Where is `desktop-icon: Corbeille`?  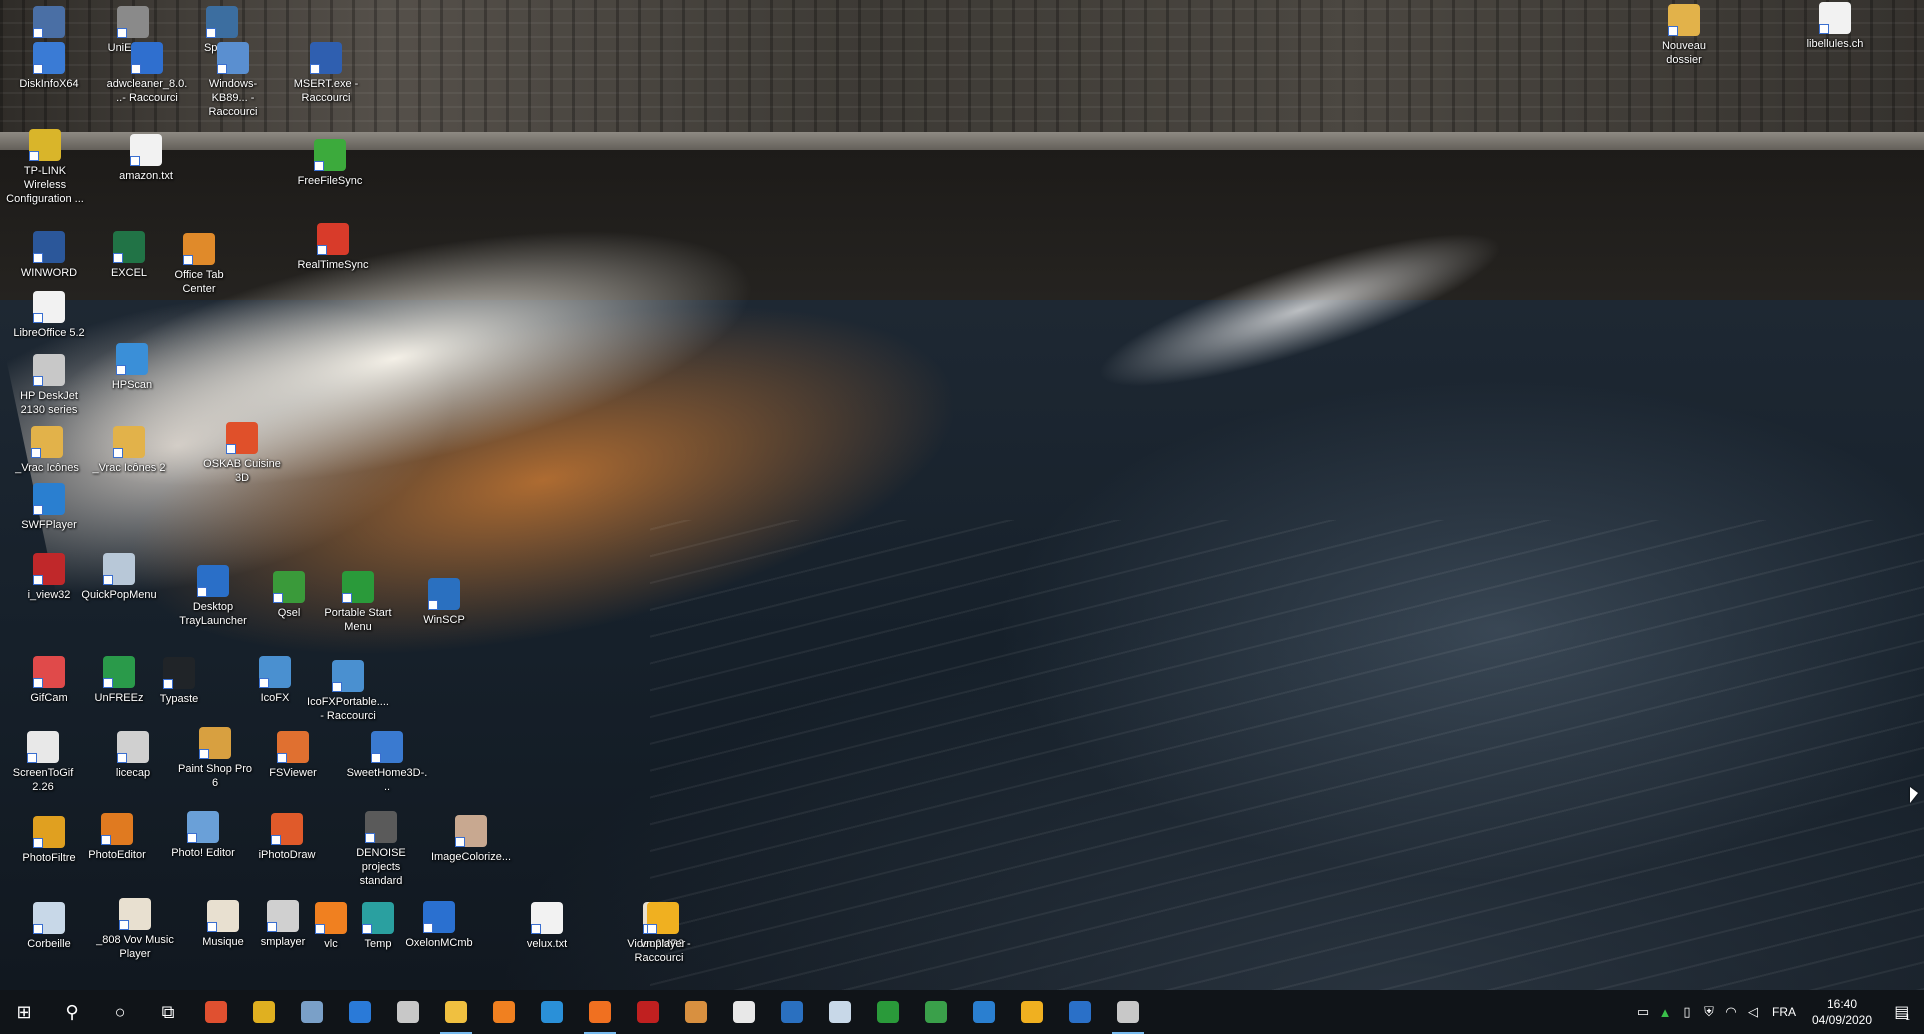 desktop-icon: Corbeille is located at coordinates (49, 926).